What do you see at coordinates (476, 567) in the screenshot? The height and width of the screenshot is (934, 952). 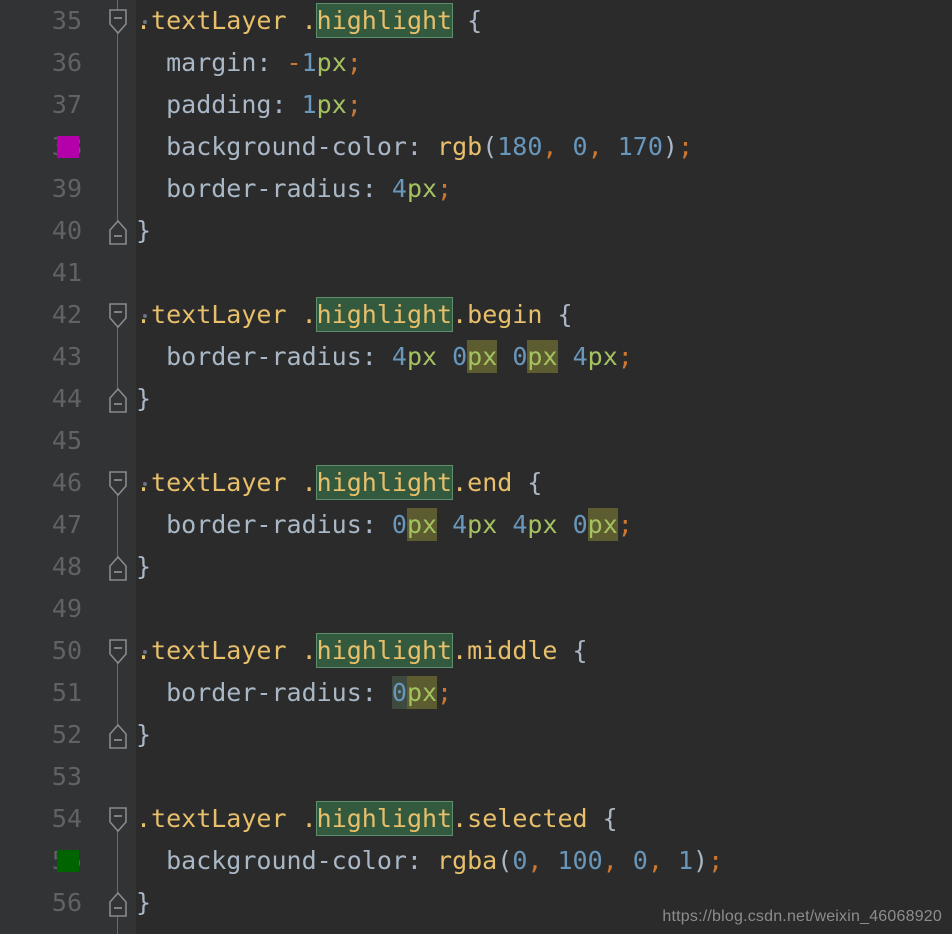 I see `code-line: 48}` at bounding box center [476, 567].